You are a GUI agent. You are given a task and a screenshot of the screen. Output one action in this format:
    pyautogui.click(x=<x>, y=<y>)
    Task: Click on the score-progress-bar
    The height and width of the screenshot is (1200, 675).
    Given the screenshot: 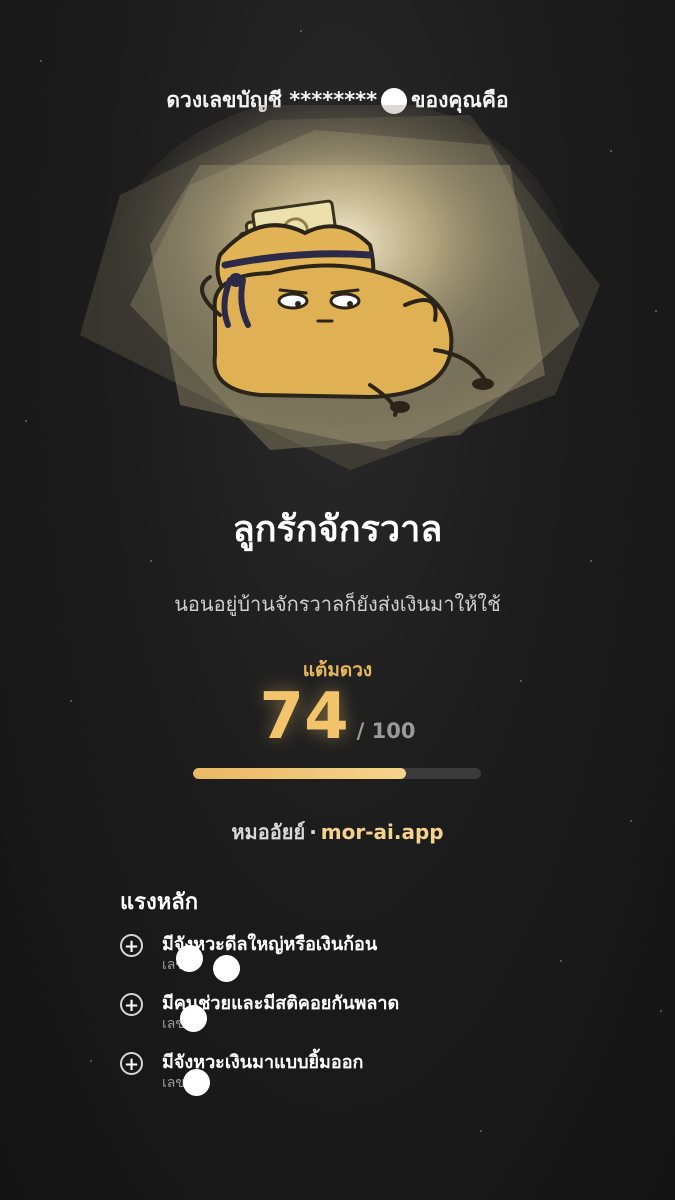 What is the action you would take?
    pyautogui.click(x=337, y=773)
    